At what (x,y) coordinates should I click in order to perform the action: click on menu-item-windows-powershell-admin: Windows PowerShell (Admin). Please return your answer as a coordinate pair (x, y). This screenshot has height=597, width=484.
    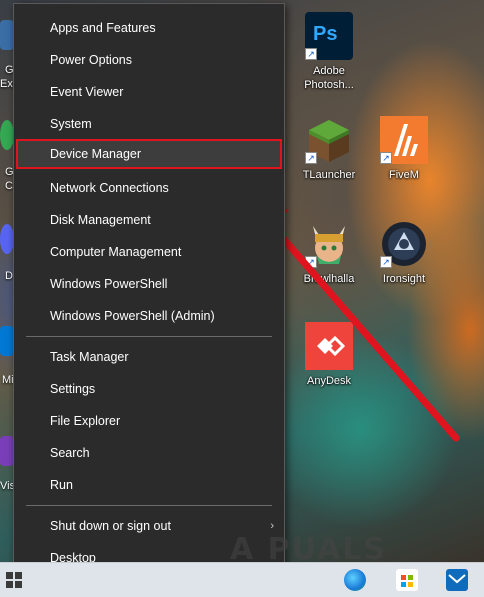
    Looking at the image, I should click on (149, 316).